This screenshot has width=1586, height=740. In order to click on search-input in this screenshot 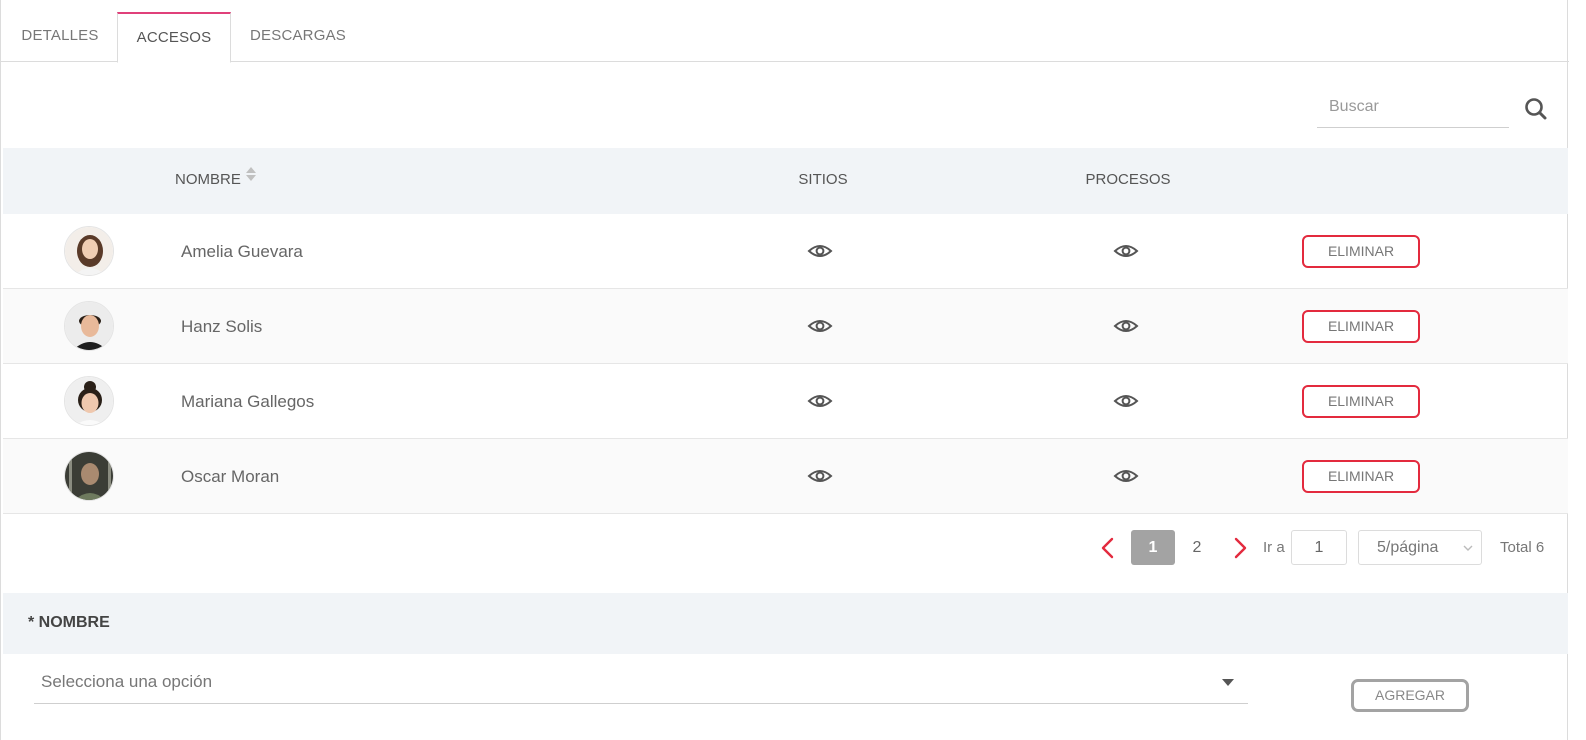, I will do `click(1413, 107)`.